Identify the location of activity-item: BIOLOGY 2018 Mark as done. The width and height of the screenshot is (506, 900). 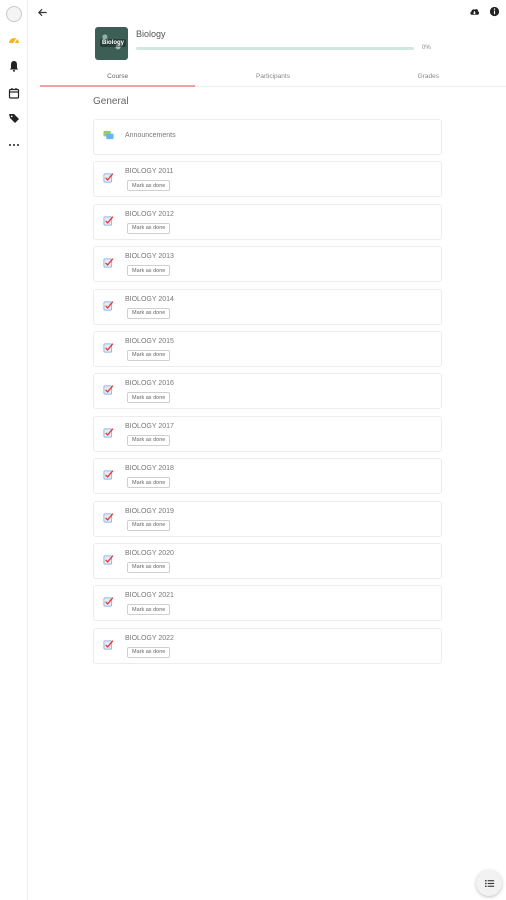
(267, 476).